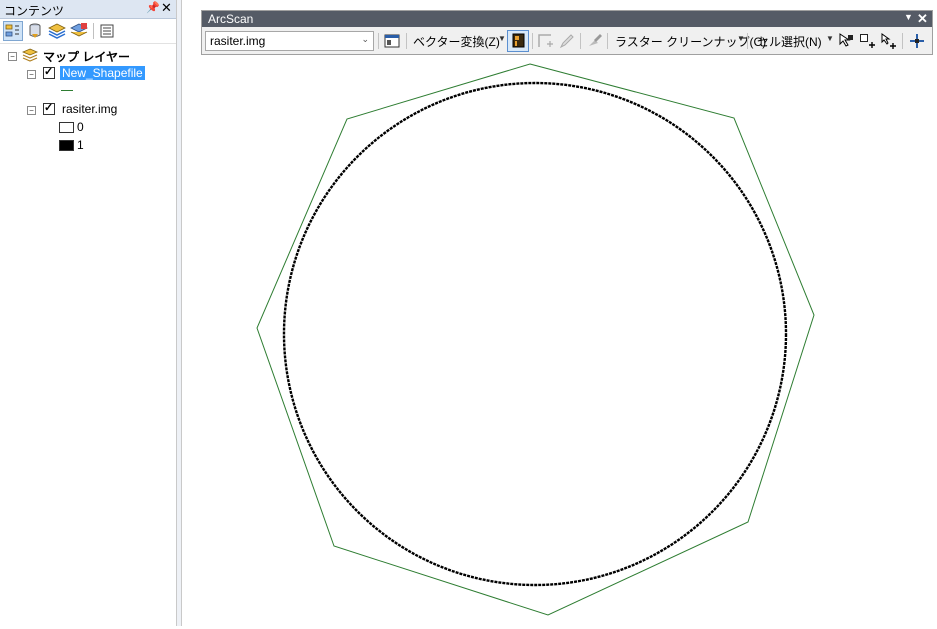  I want to click on legend-label: 0, so click(80, 127).